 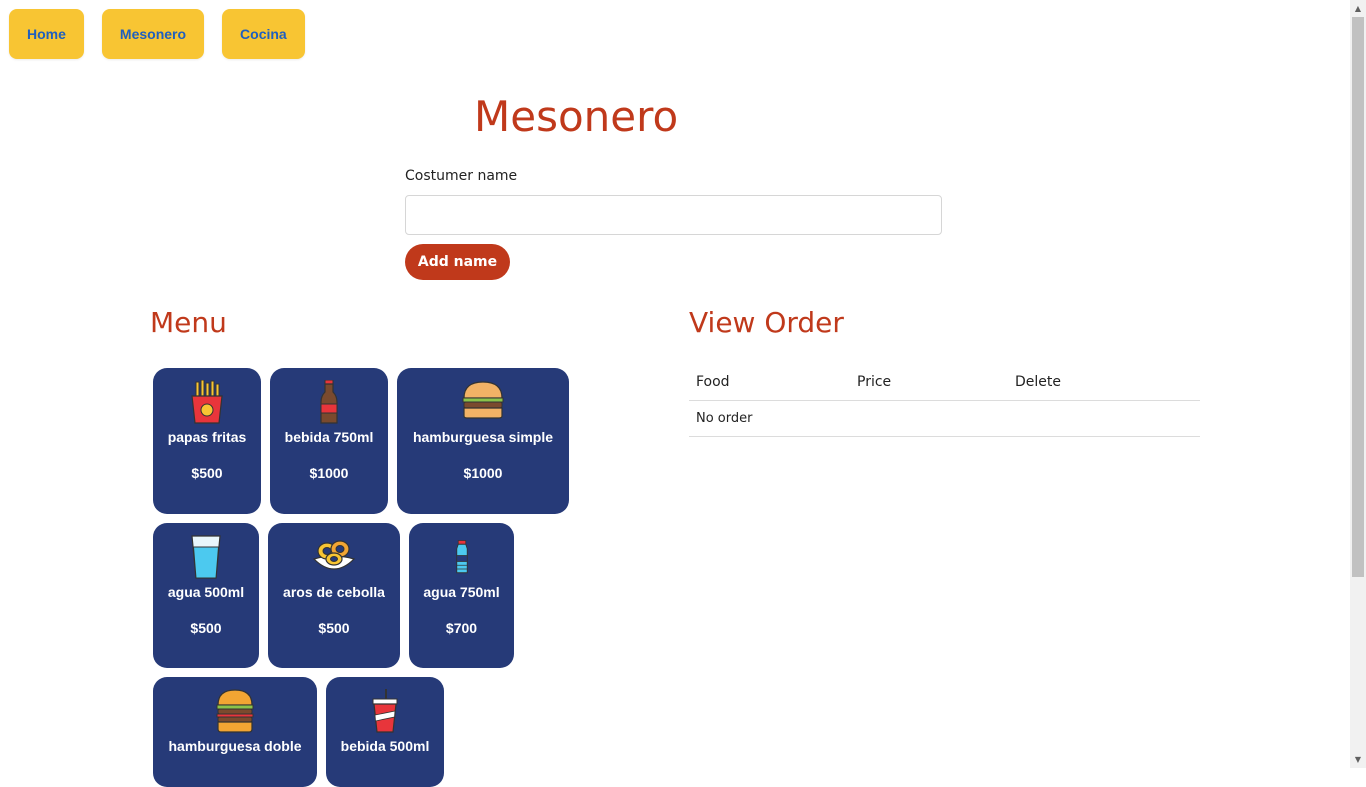 What do you see at coordinates (385, 746) in the screenshot?
I see `menu-item-name: bebida 500ml` at bounding box center [385, 746].